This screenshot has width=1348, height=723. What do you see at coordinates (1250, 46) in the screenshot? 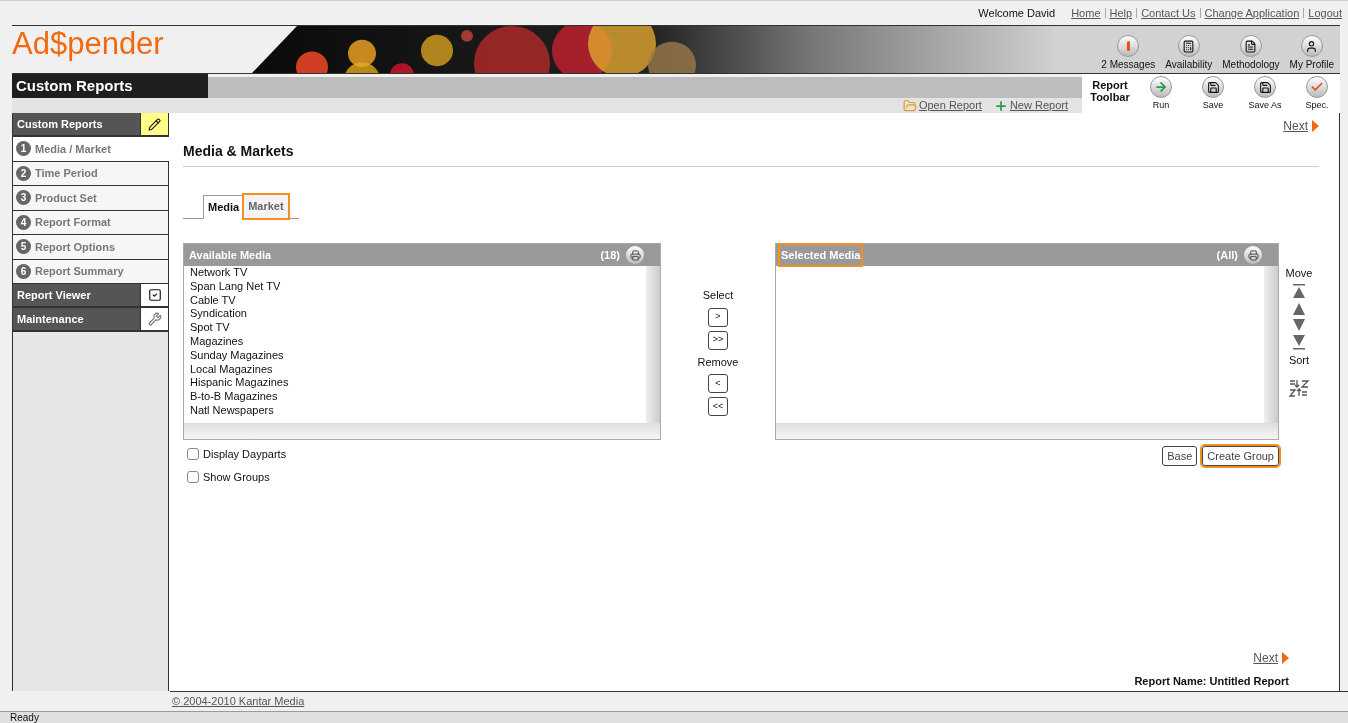
I see `document-icon` at bounding box center [1250, 46].